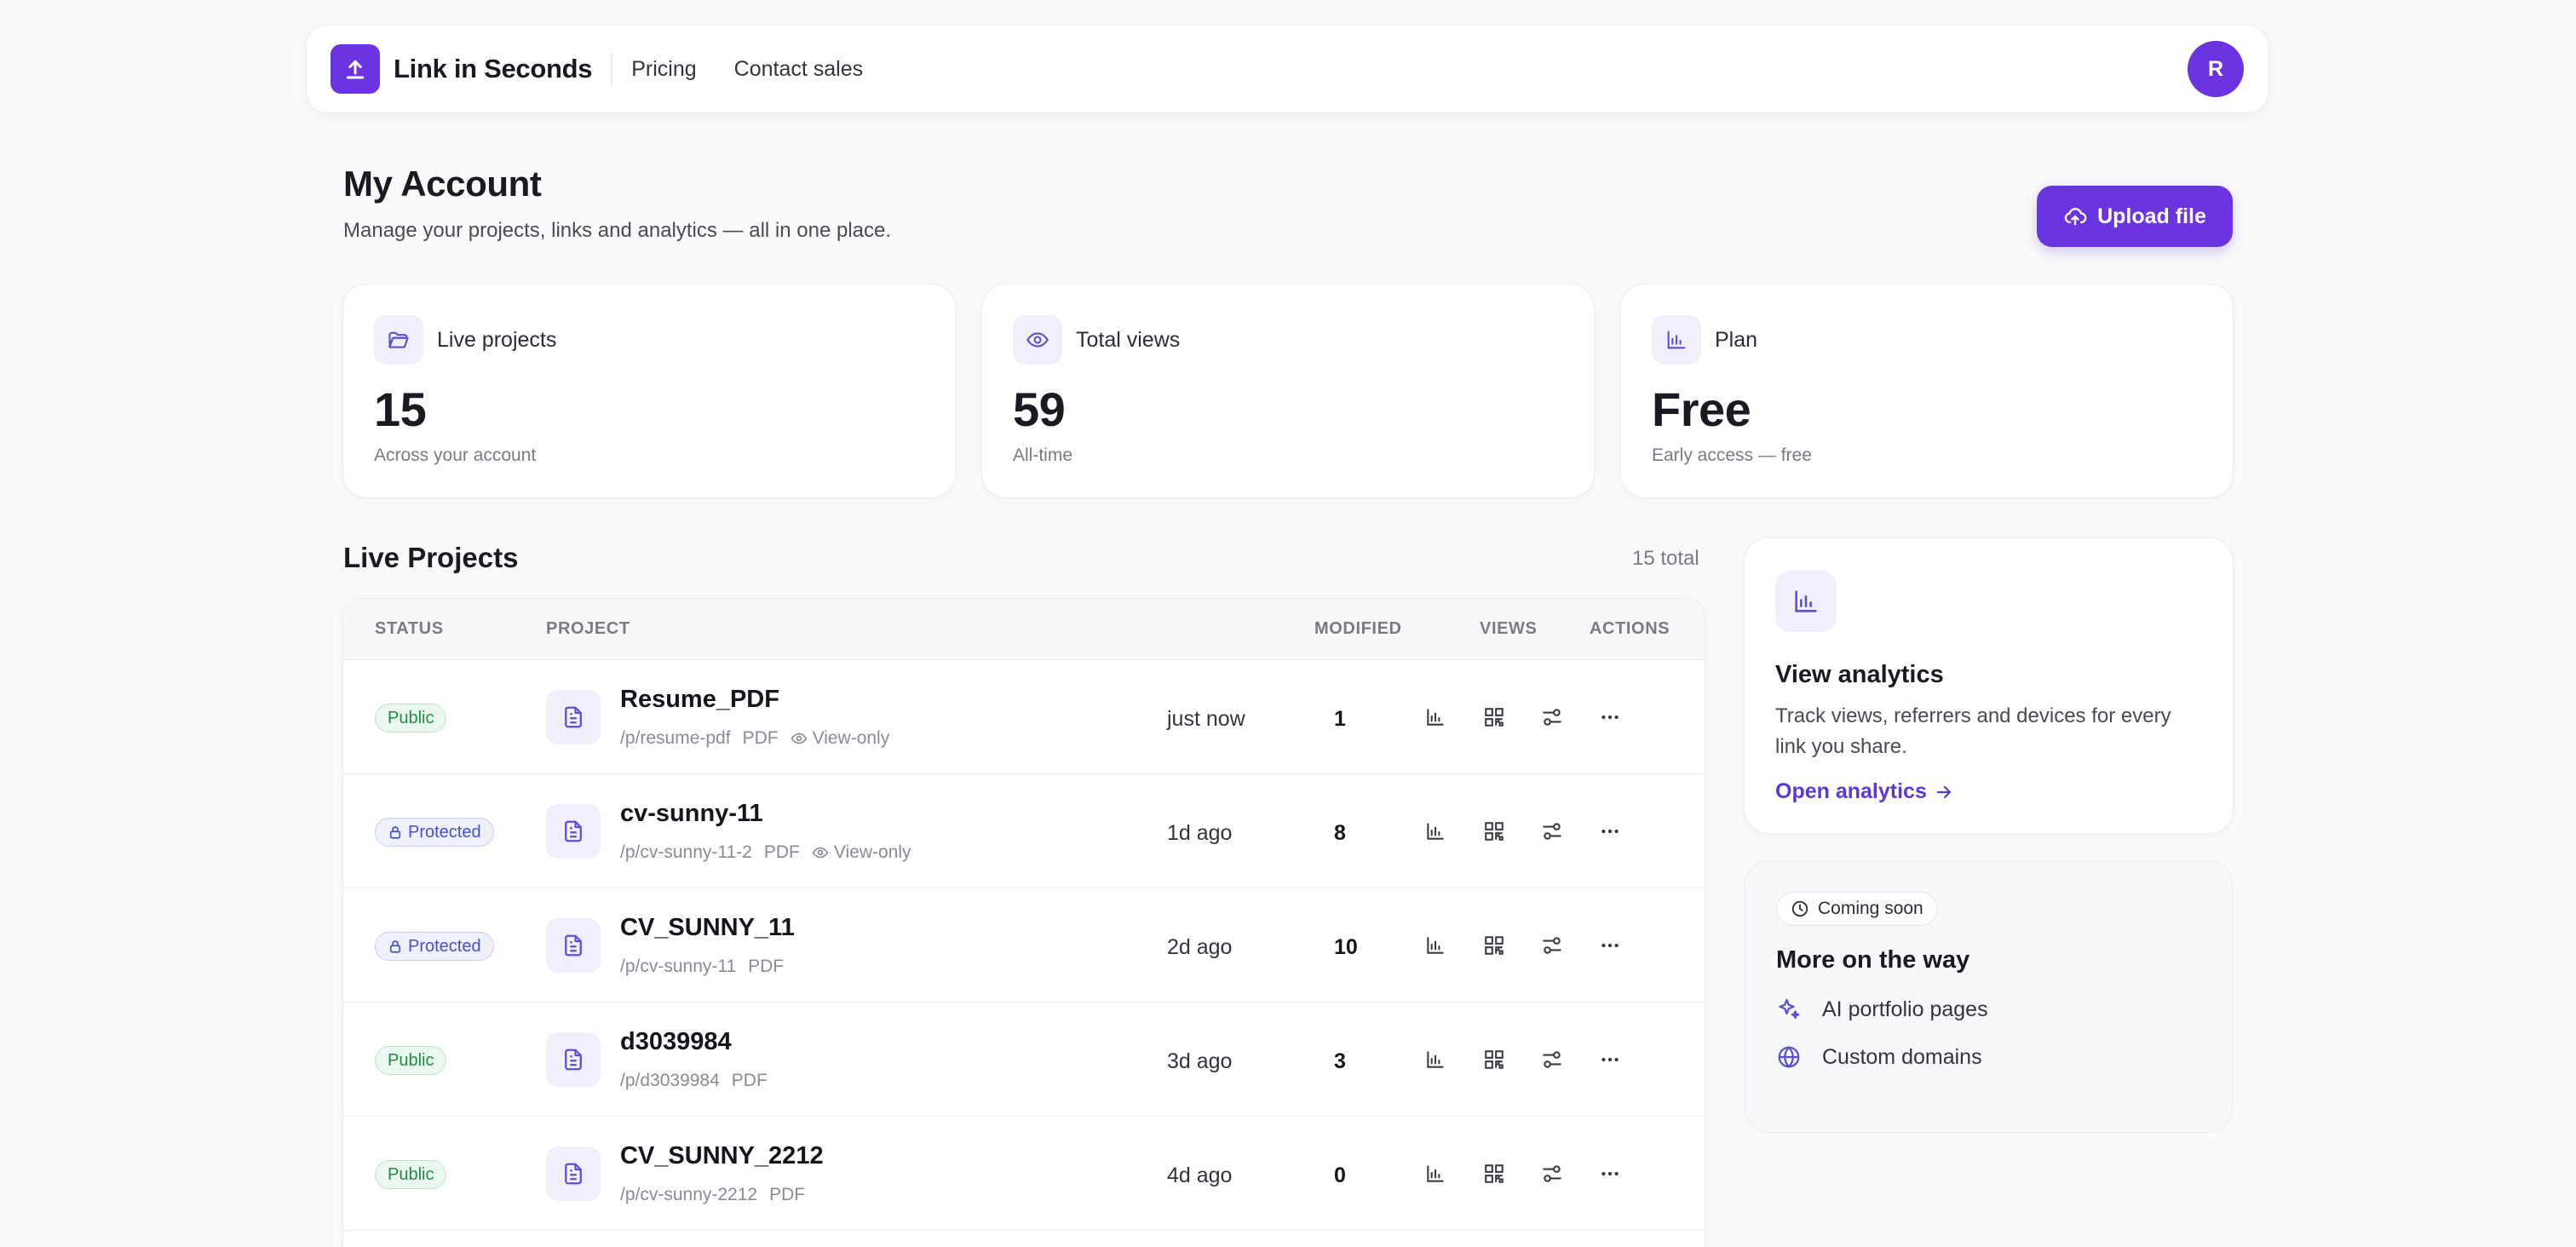 This screenshot has width=2576, height=1247. Describe the element at coordinates (722, 1156) in the screenshot. I see `project-name: CV_SUNNY_2212` at that location.